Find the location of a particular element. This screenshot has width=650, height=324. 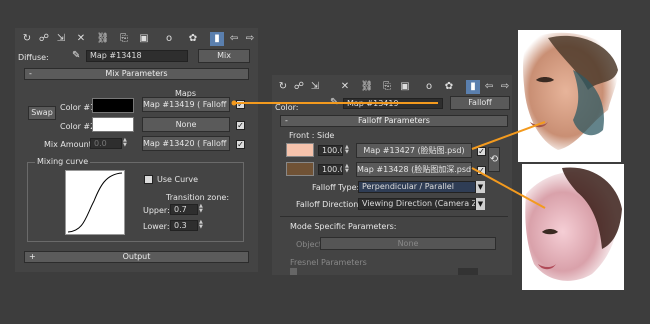

connector-front-to-preview is located at coordinates (508, 135).